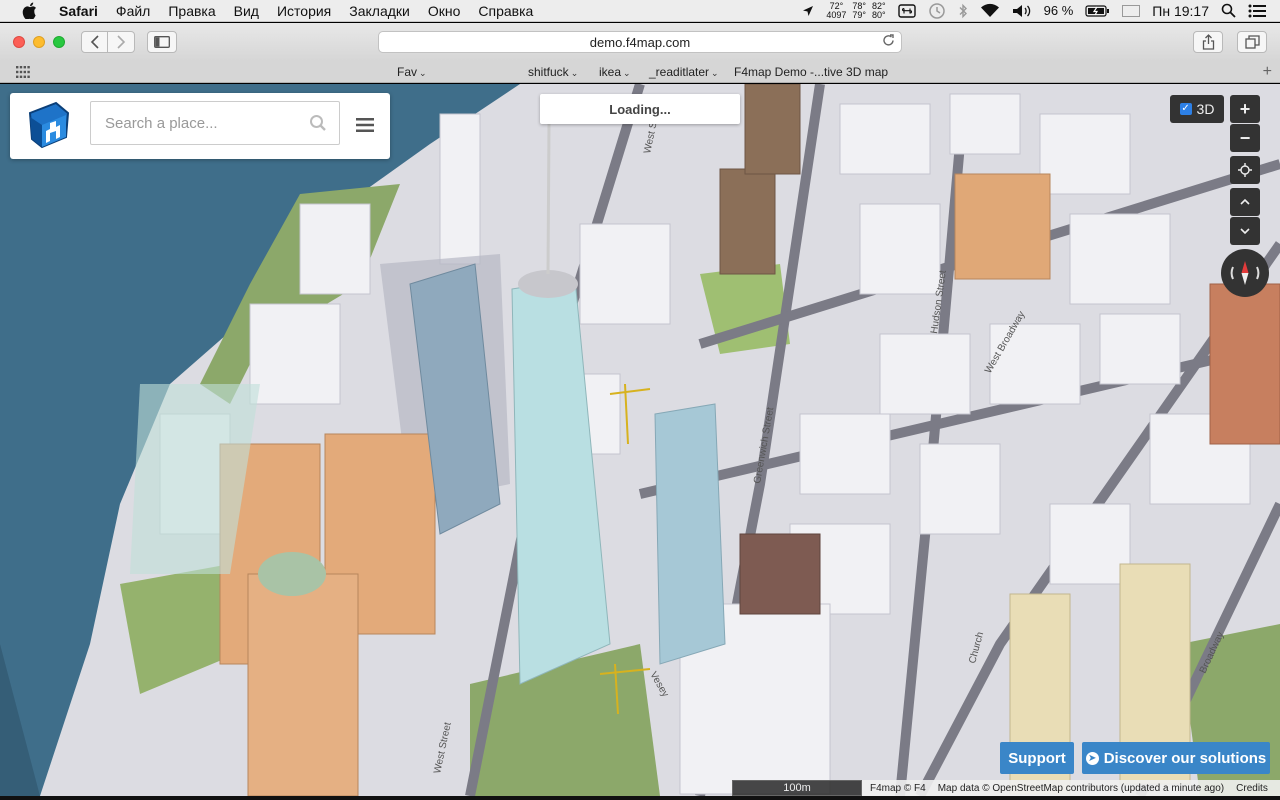 The image size is (1280, 800). I want to click on location-arrow-icon, so click(808, 11).